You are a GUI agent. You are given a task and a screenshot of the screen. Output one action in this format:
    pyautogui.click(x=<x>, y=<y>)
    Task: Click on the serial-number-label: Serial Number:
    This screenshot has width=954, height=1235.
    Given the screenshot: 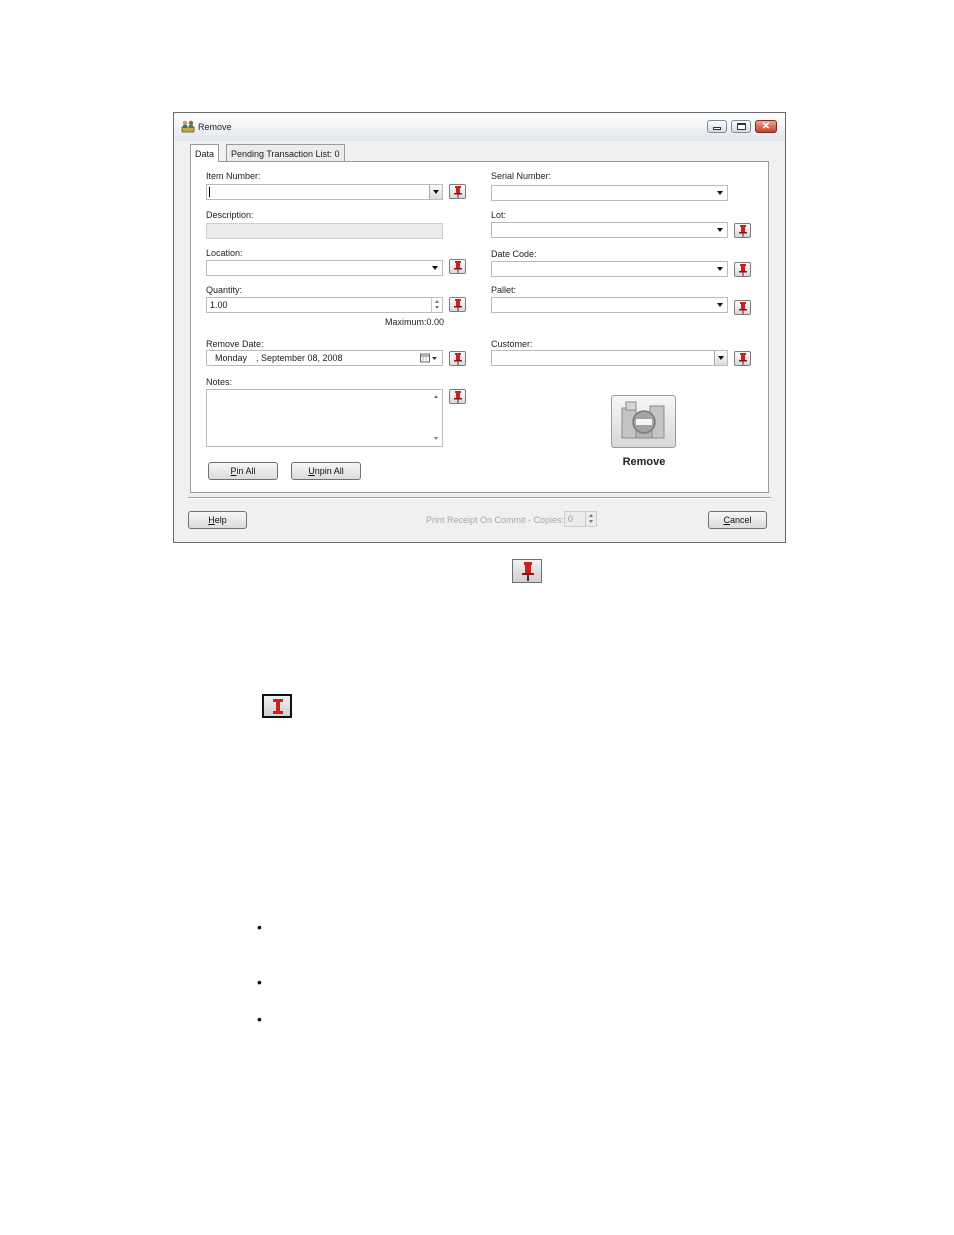 What is the action you would take?
    pyautogui.click(x=521, y=176)
    